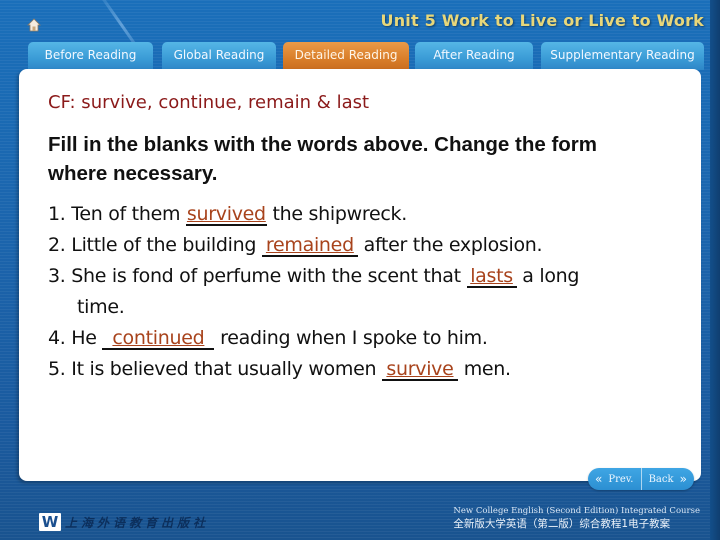 The image size is (720, 540). I want to click on item-text-after: the shipwreck., so click(337, 214).